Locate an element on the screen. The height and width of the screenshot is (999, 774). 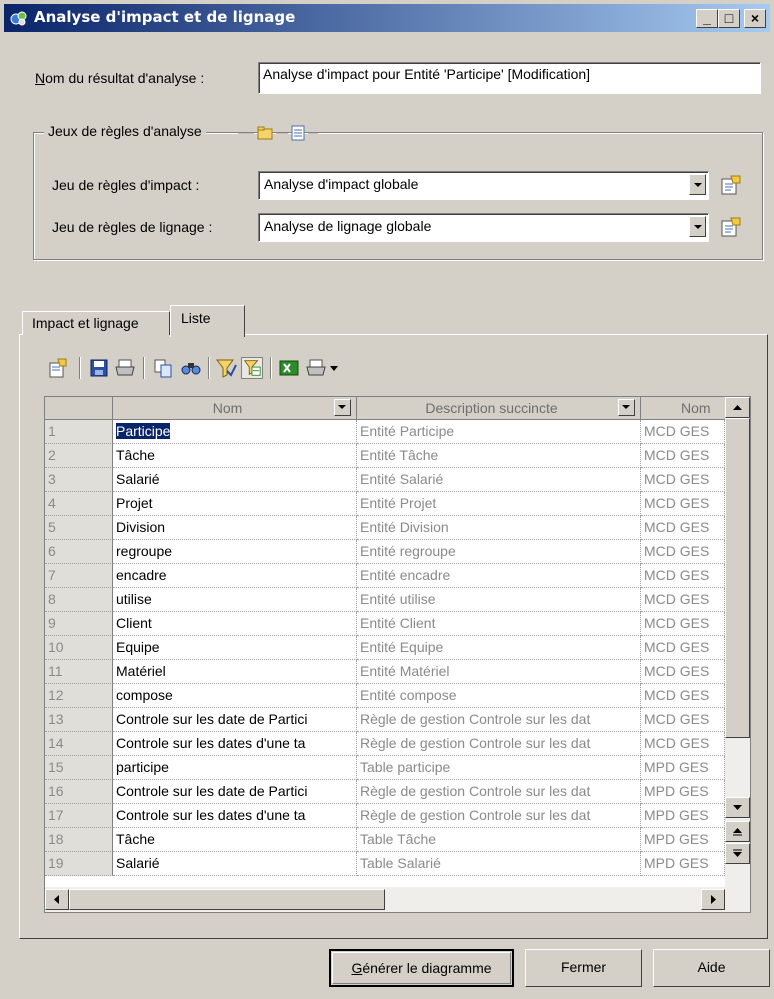
scroll-right-button is located at coordinates (713, 899).